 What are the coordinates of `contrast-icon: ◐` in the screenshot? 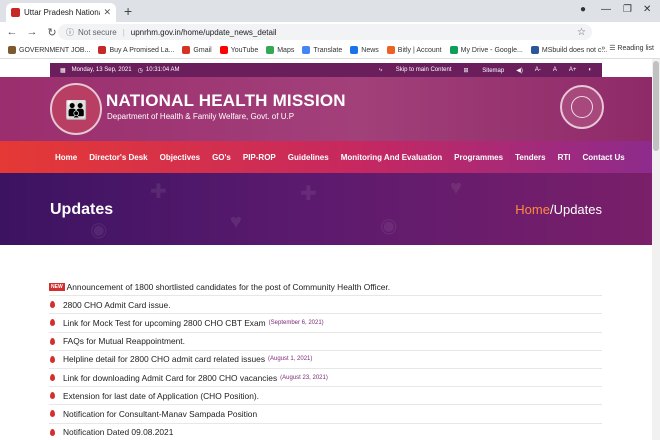 It's located at (590, 70).